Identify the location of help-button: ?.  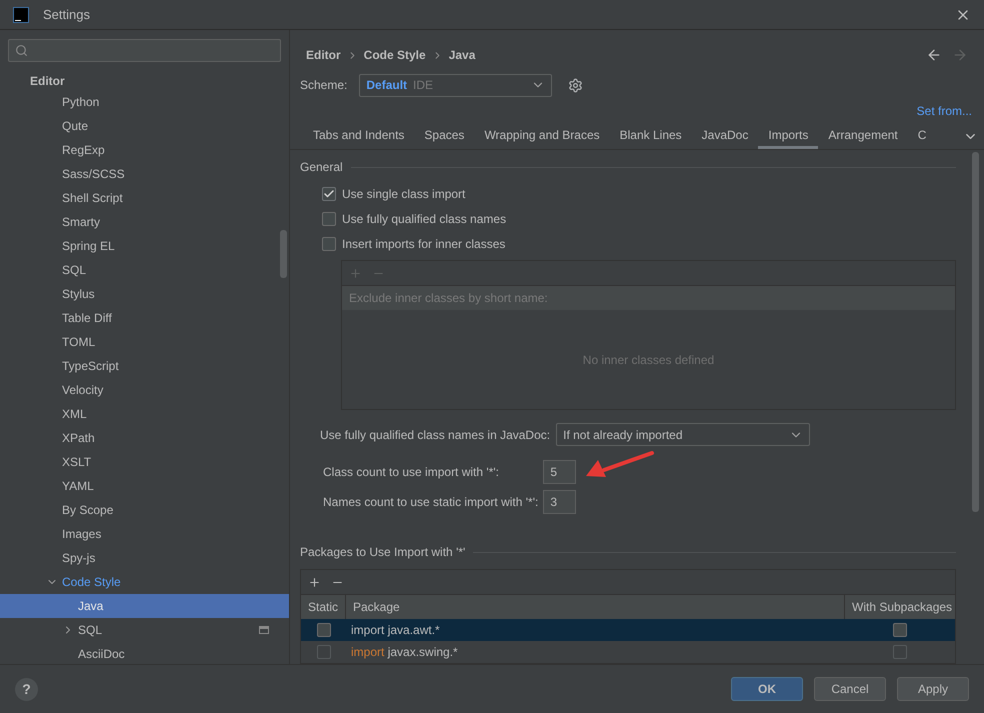
(26, 689).